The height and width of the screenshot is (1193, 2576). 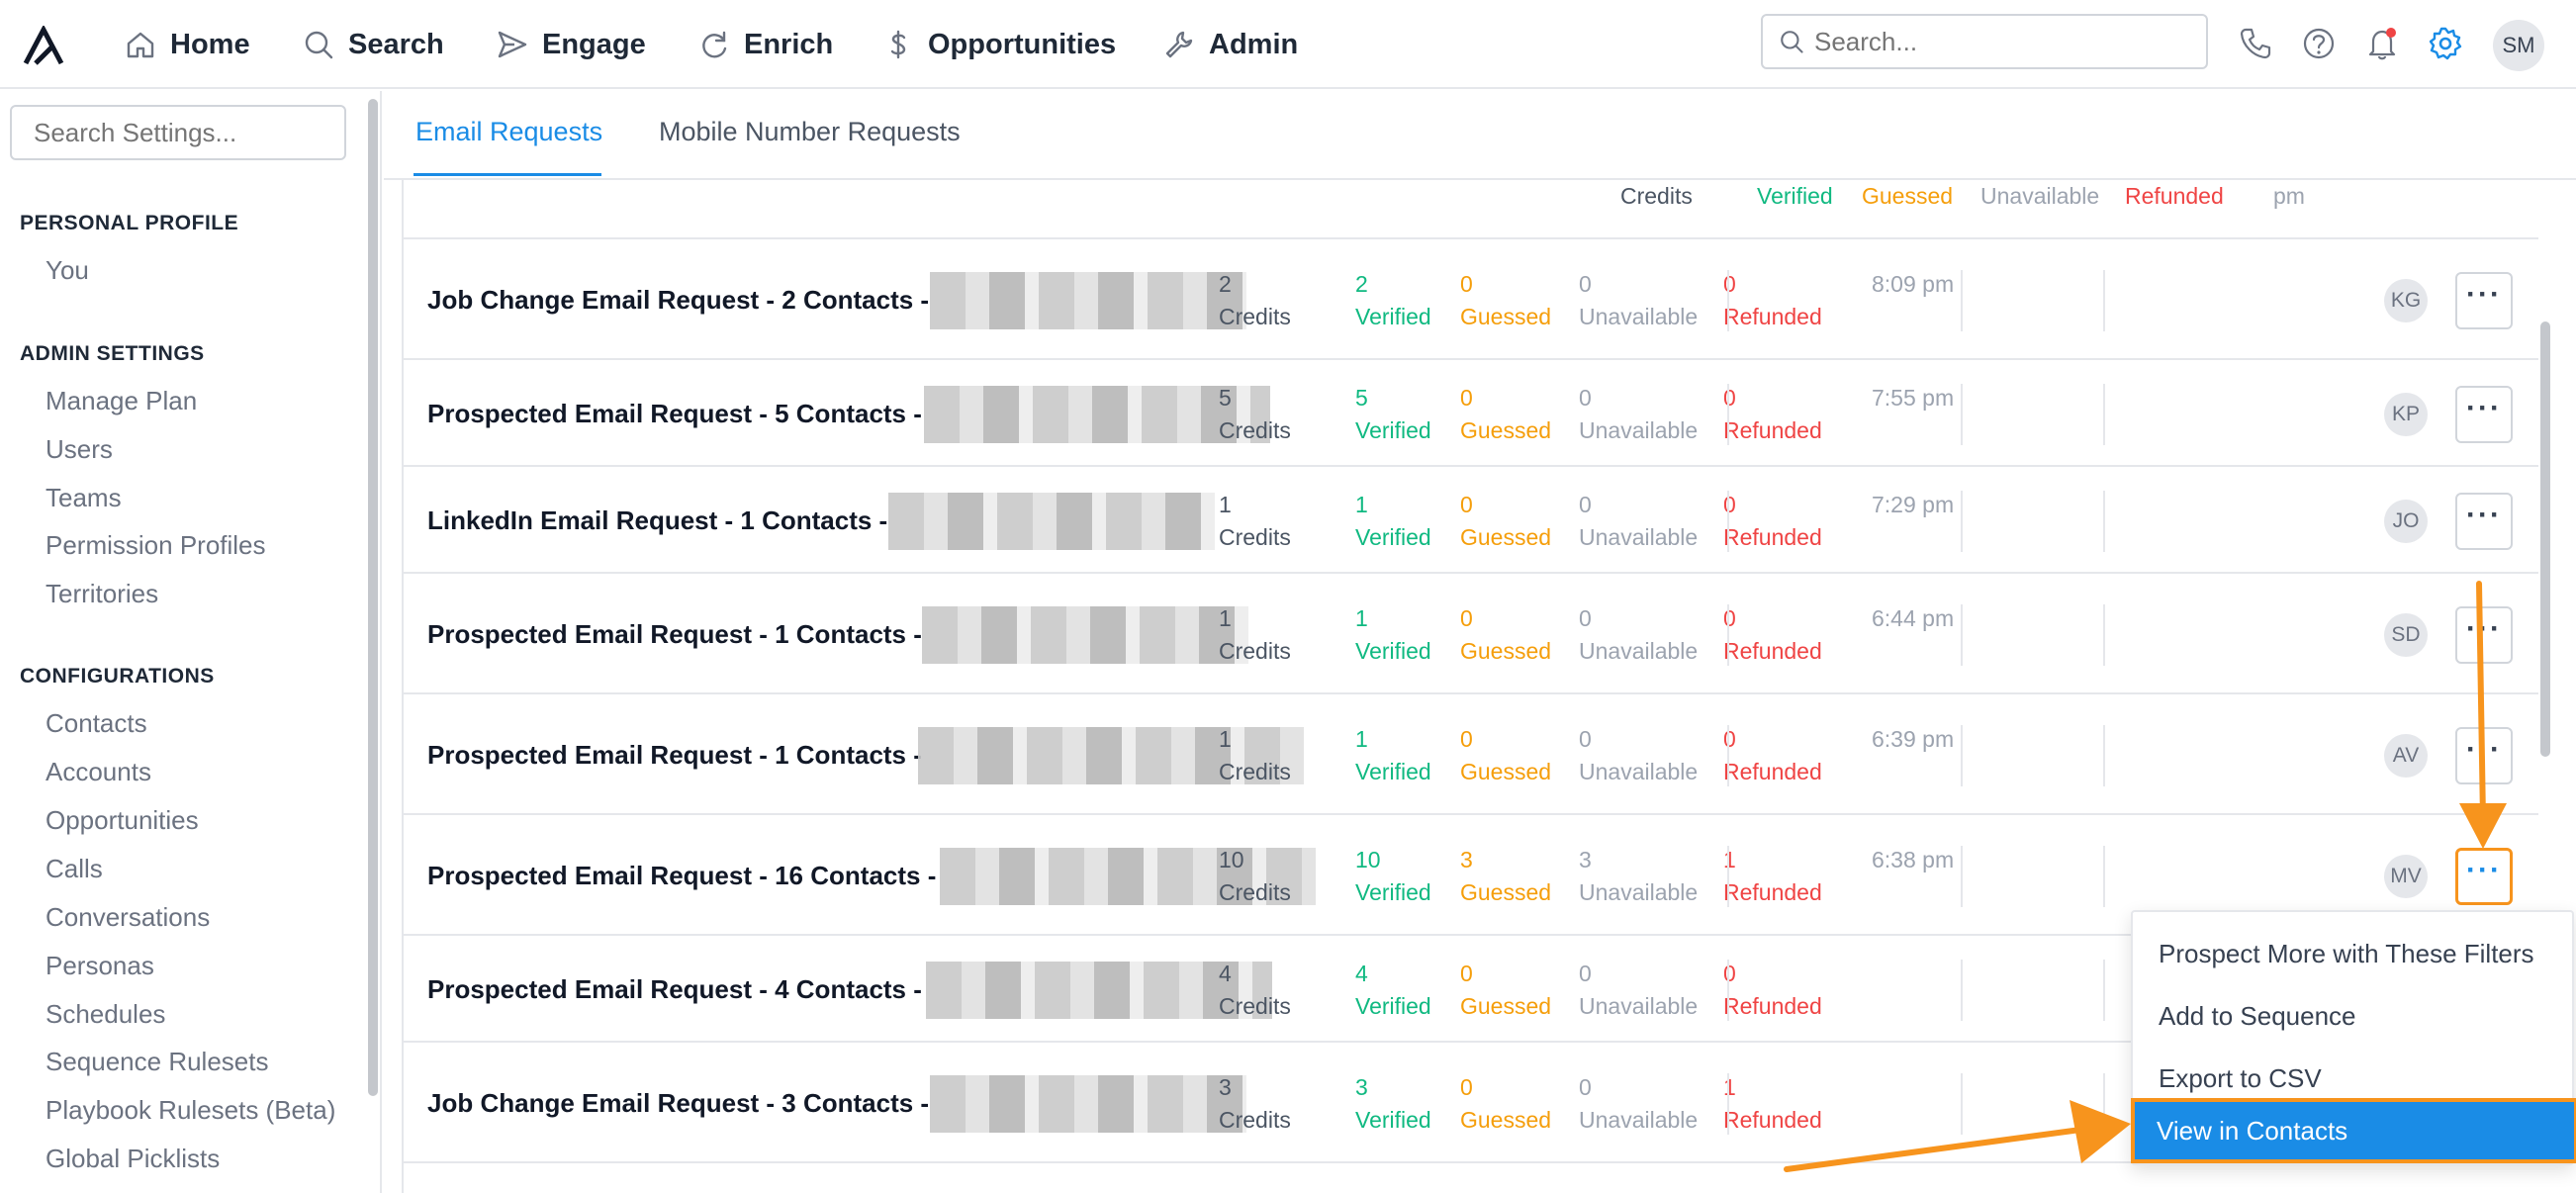 I want to click on request-title: Job Change Email Request - 3 Contacts -, so click(x=678, y=1103).